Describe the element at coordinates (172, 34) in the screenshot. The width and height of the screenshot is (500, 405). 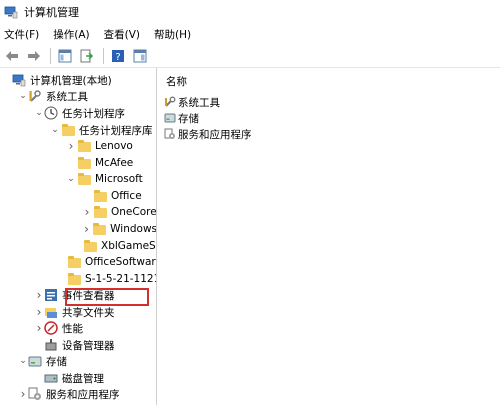
I see `menu-help: 帮助(H)` at that location.